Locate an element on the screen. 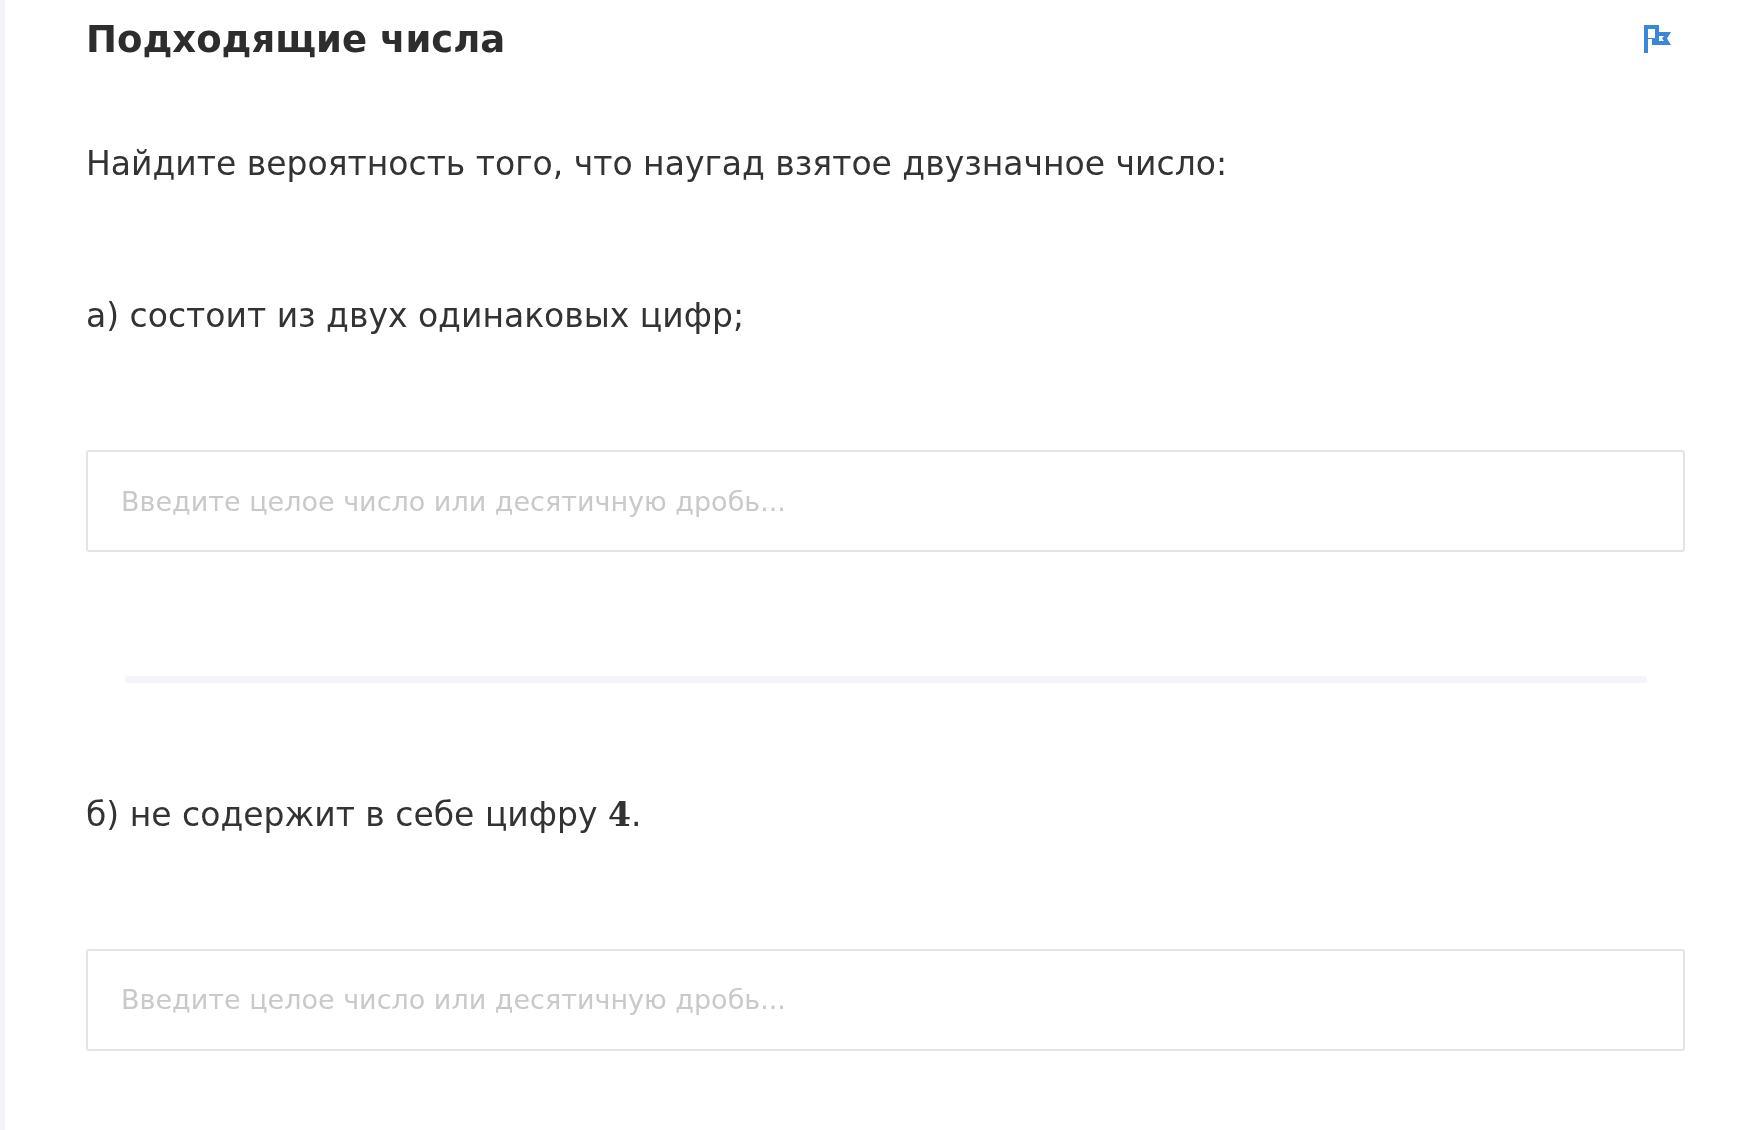 The image size is (1763, 1130). task-title: Подходящие числа is located at coordinates (296, 39).